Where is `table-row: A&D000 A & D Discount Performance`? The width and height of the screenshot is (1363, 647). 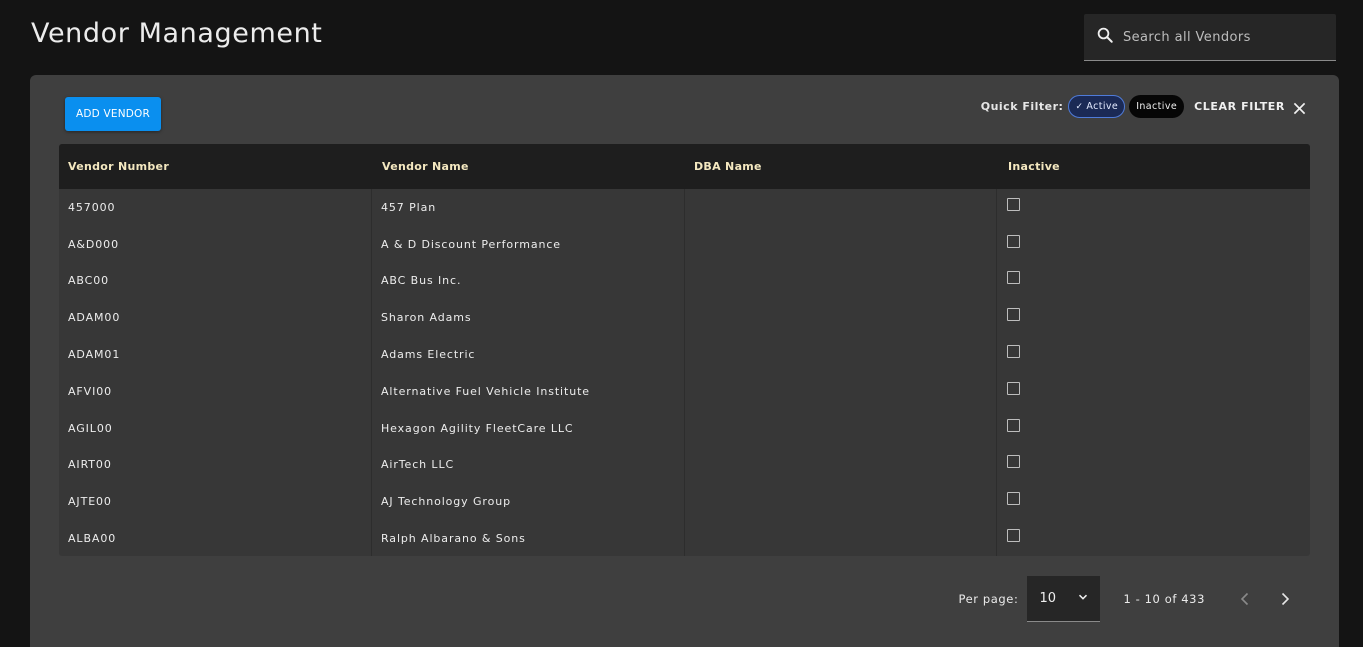
table-row: A&D000 A & D Discount Performance is located at coordinates (684, 244).